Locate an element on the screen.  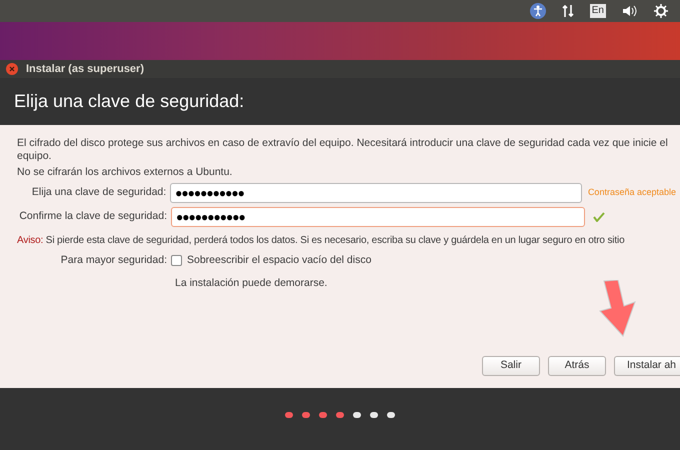
note-text: La instalación puede demorarse. is located at coordinates (251, 283).